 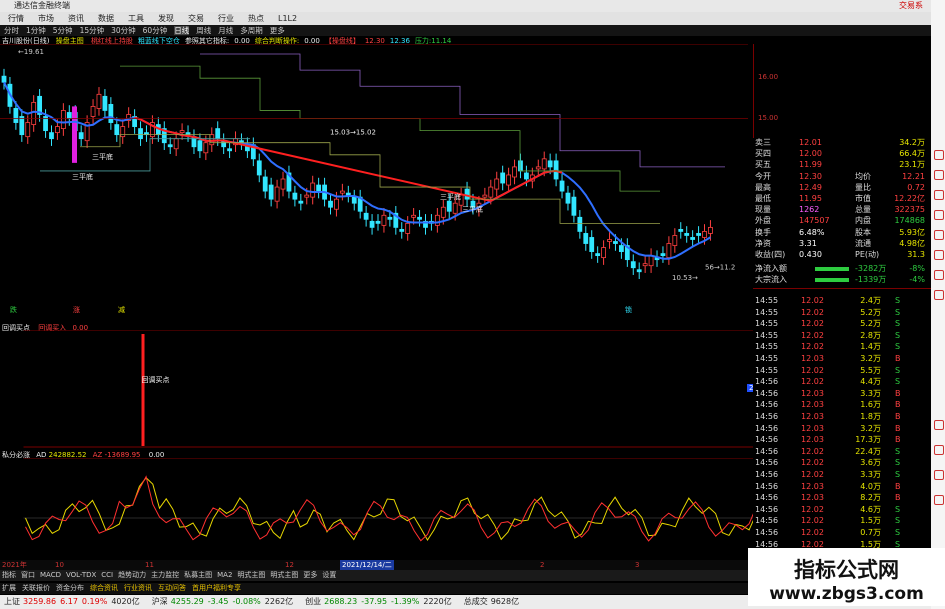 I want to click on indicator-tab: MA2, so click(x=224, y=575).